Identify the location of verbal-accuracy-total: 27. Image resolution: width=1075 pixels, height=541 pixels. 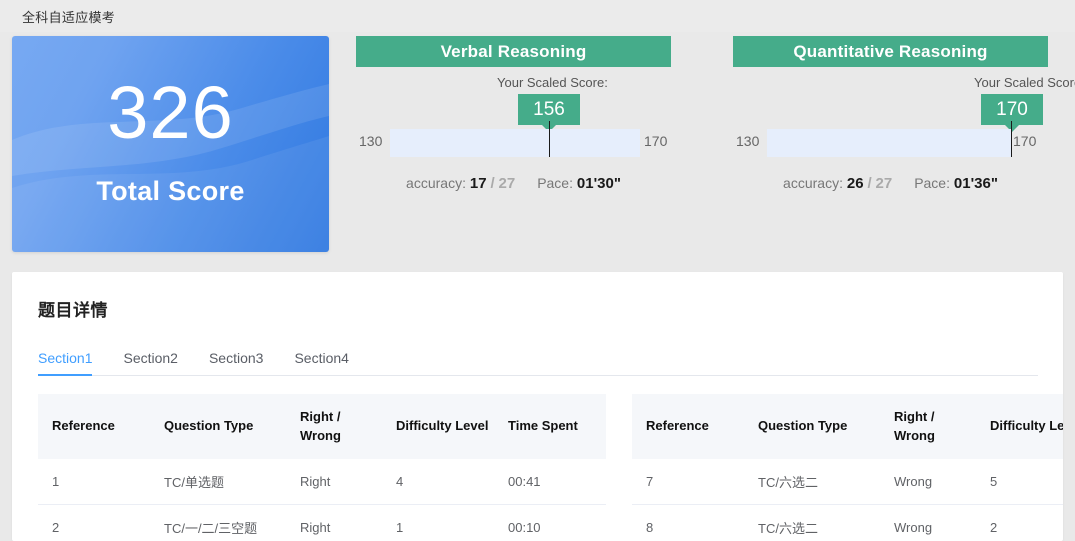
(507, 183).